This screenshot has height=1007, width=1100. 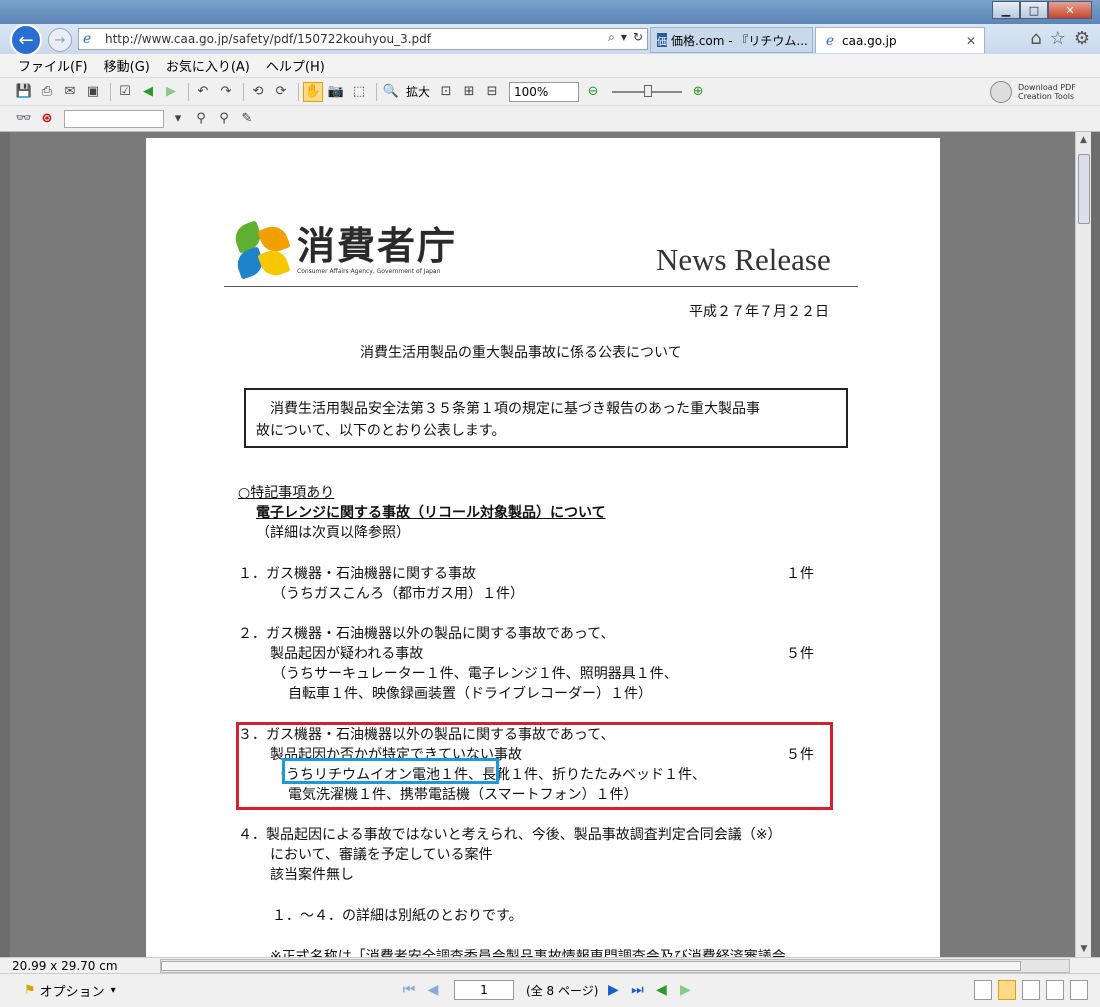 I want to click on footnote-line: ※正式名称は「消費者安全調査委員会製品事故情報専門調査会及び消費経済審議会, so click(x=528, y=953).